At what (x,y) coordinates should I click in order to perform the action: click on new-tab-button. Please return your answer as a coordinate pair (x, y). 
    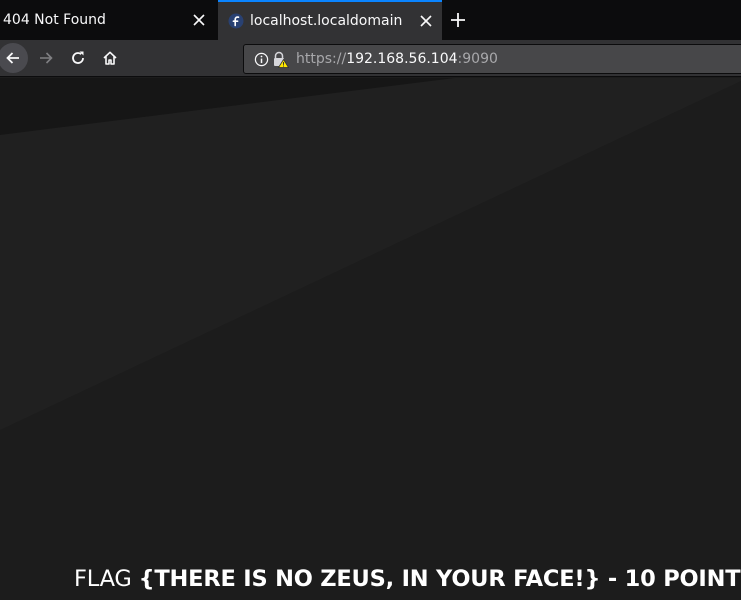
    Looking at the image, I should click on (458, 20).